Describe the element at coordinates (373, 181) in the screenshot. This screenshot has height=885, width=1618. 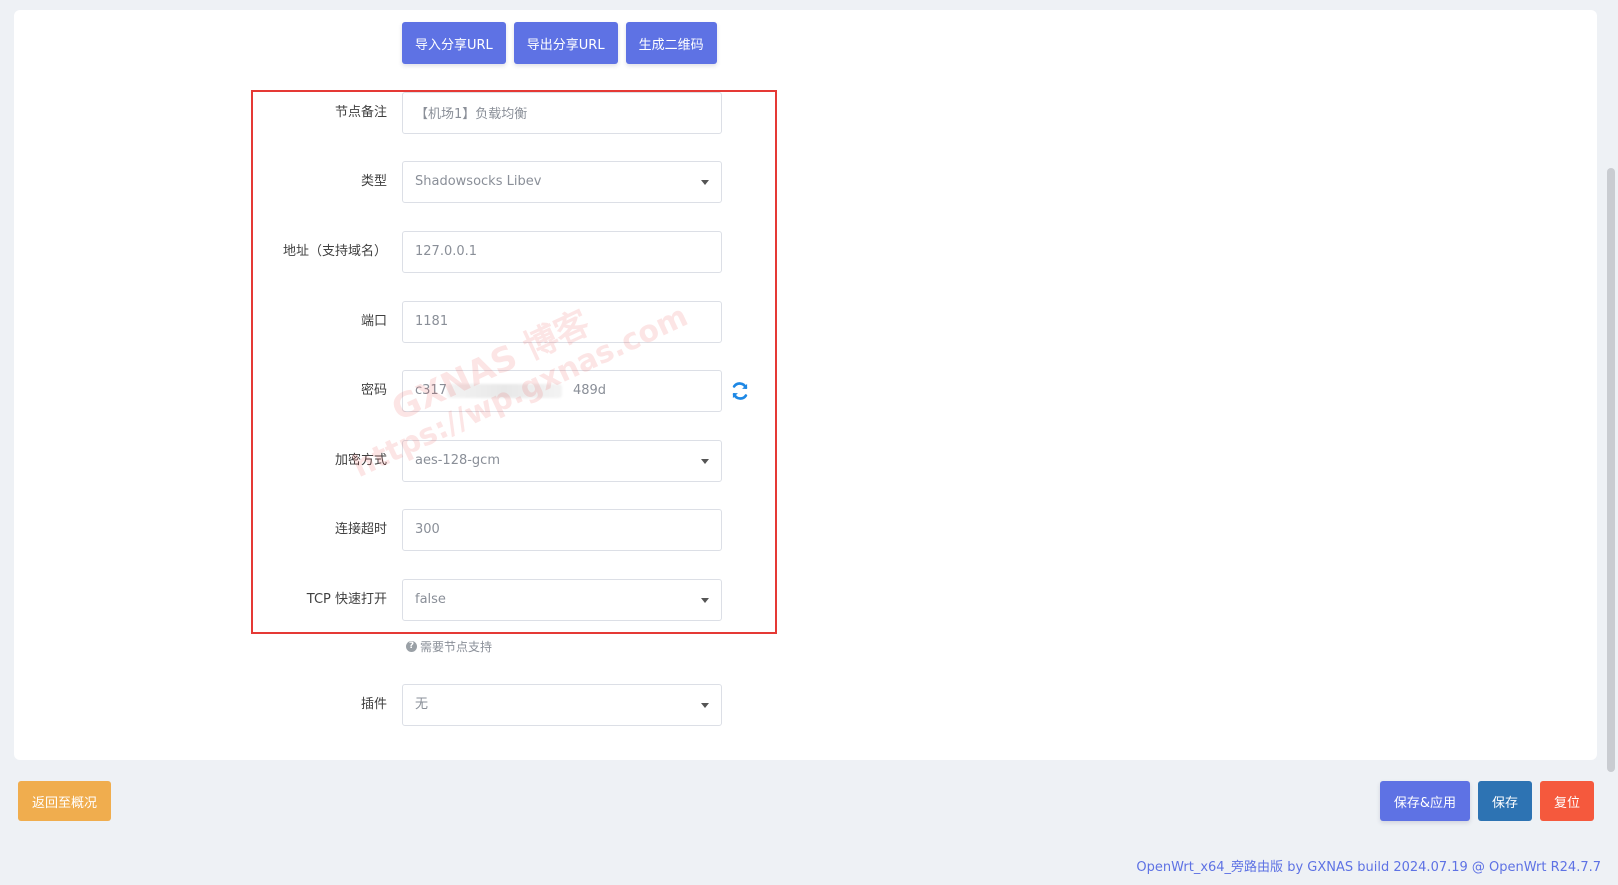
I see `type-label: 类型` at that location.